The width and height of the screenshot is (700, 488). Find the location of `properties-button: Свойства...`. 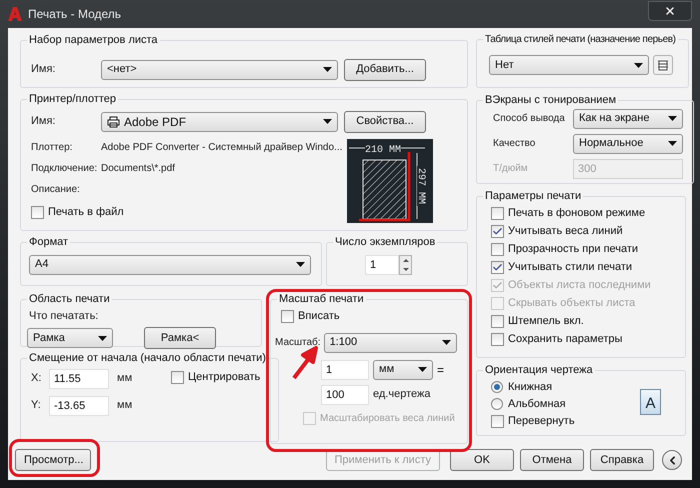

properties-button: Свойства... is located at coordinates (385, 121).